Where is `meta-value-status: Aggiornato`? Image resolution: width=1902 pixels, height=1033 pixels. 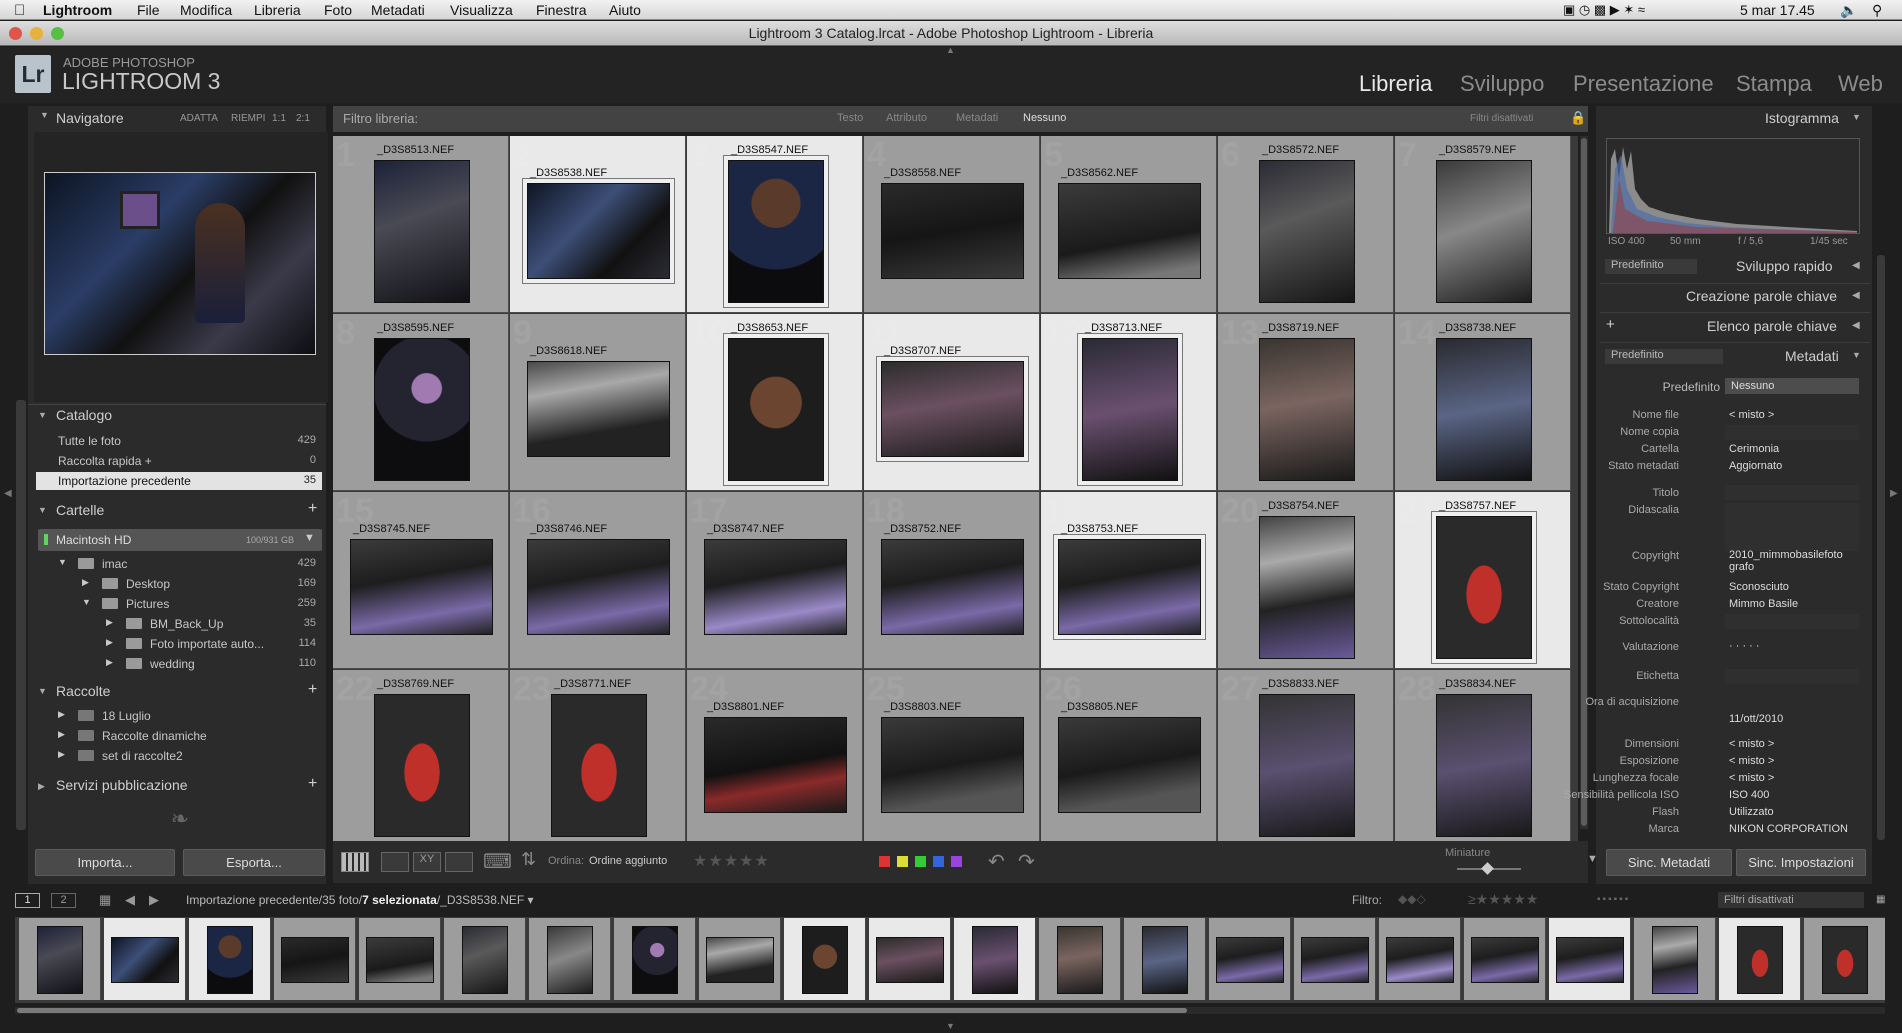 meta-value-status: Aggiornato is located at coordinates (1794, 466).